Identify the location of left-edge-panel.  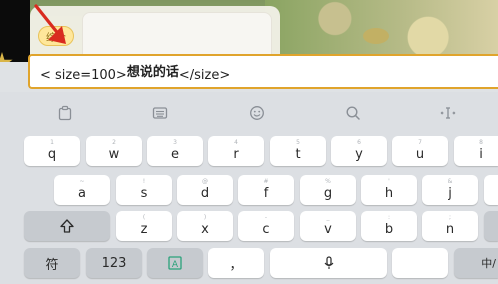
(15, 31).